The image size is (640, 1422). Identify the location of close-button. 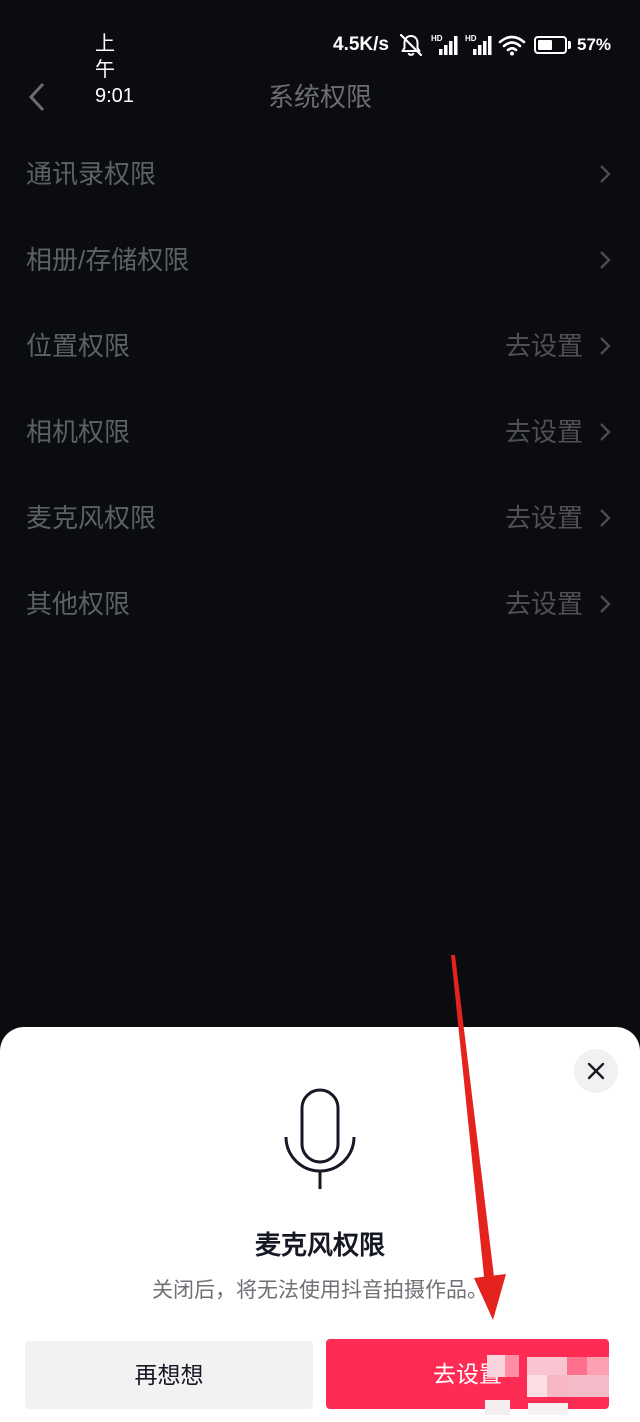
(596, 1071).